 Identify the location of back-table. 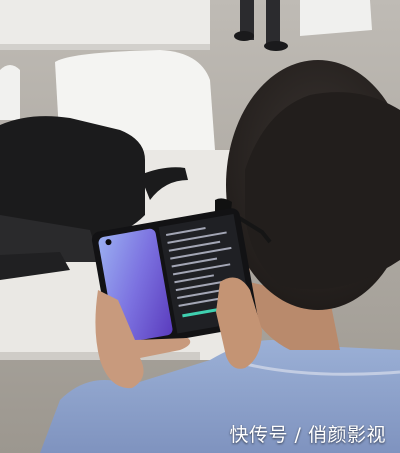
(105, 24).